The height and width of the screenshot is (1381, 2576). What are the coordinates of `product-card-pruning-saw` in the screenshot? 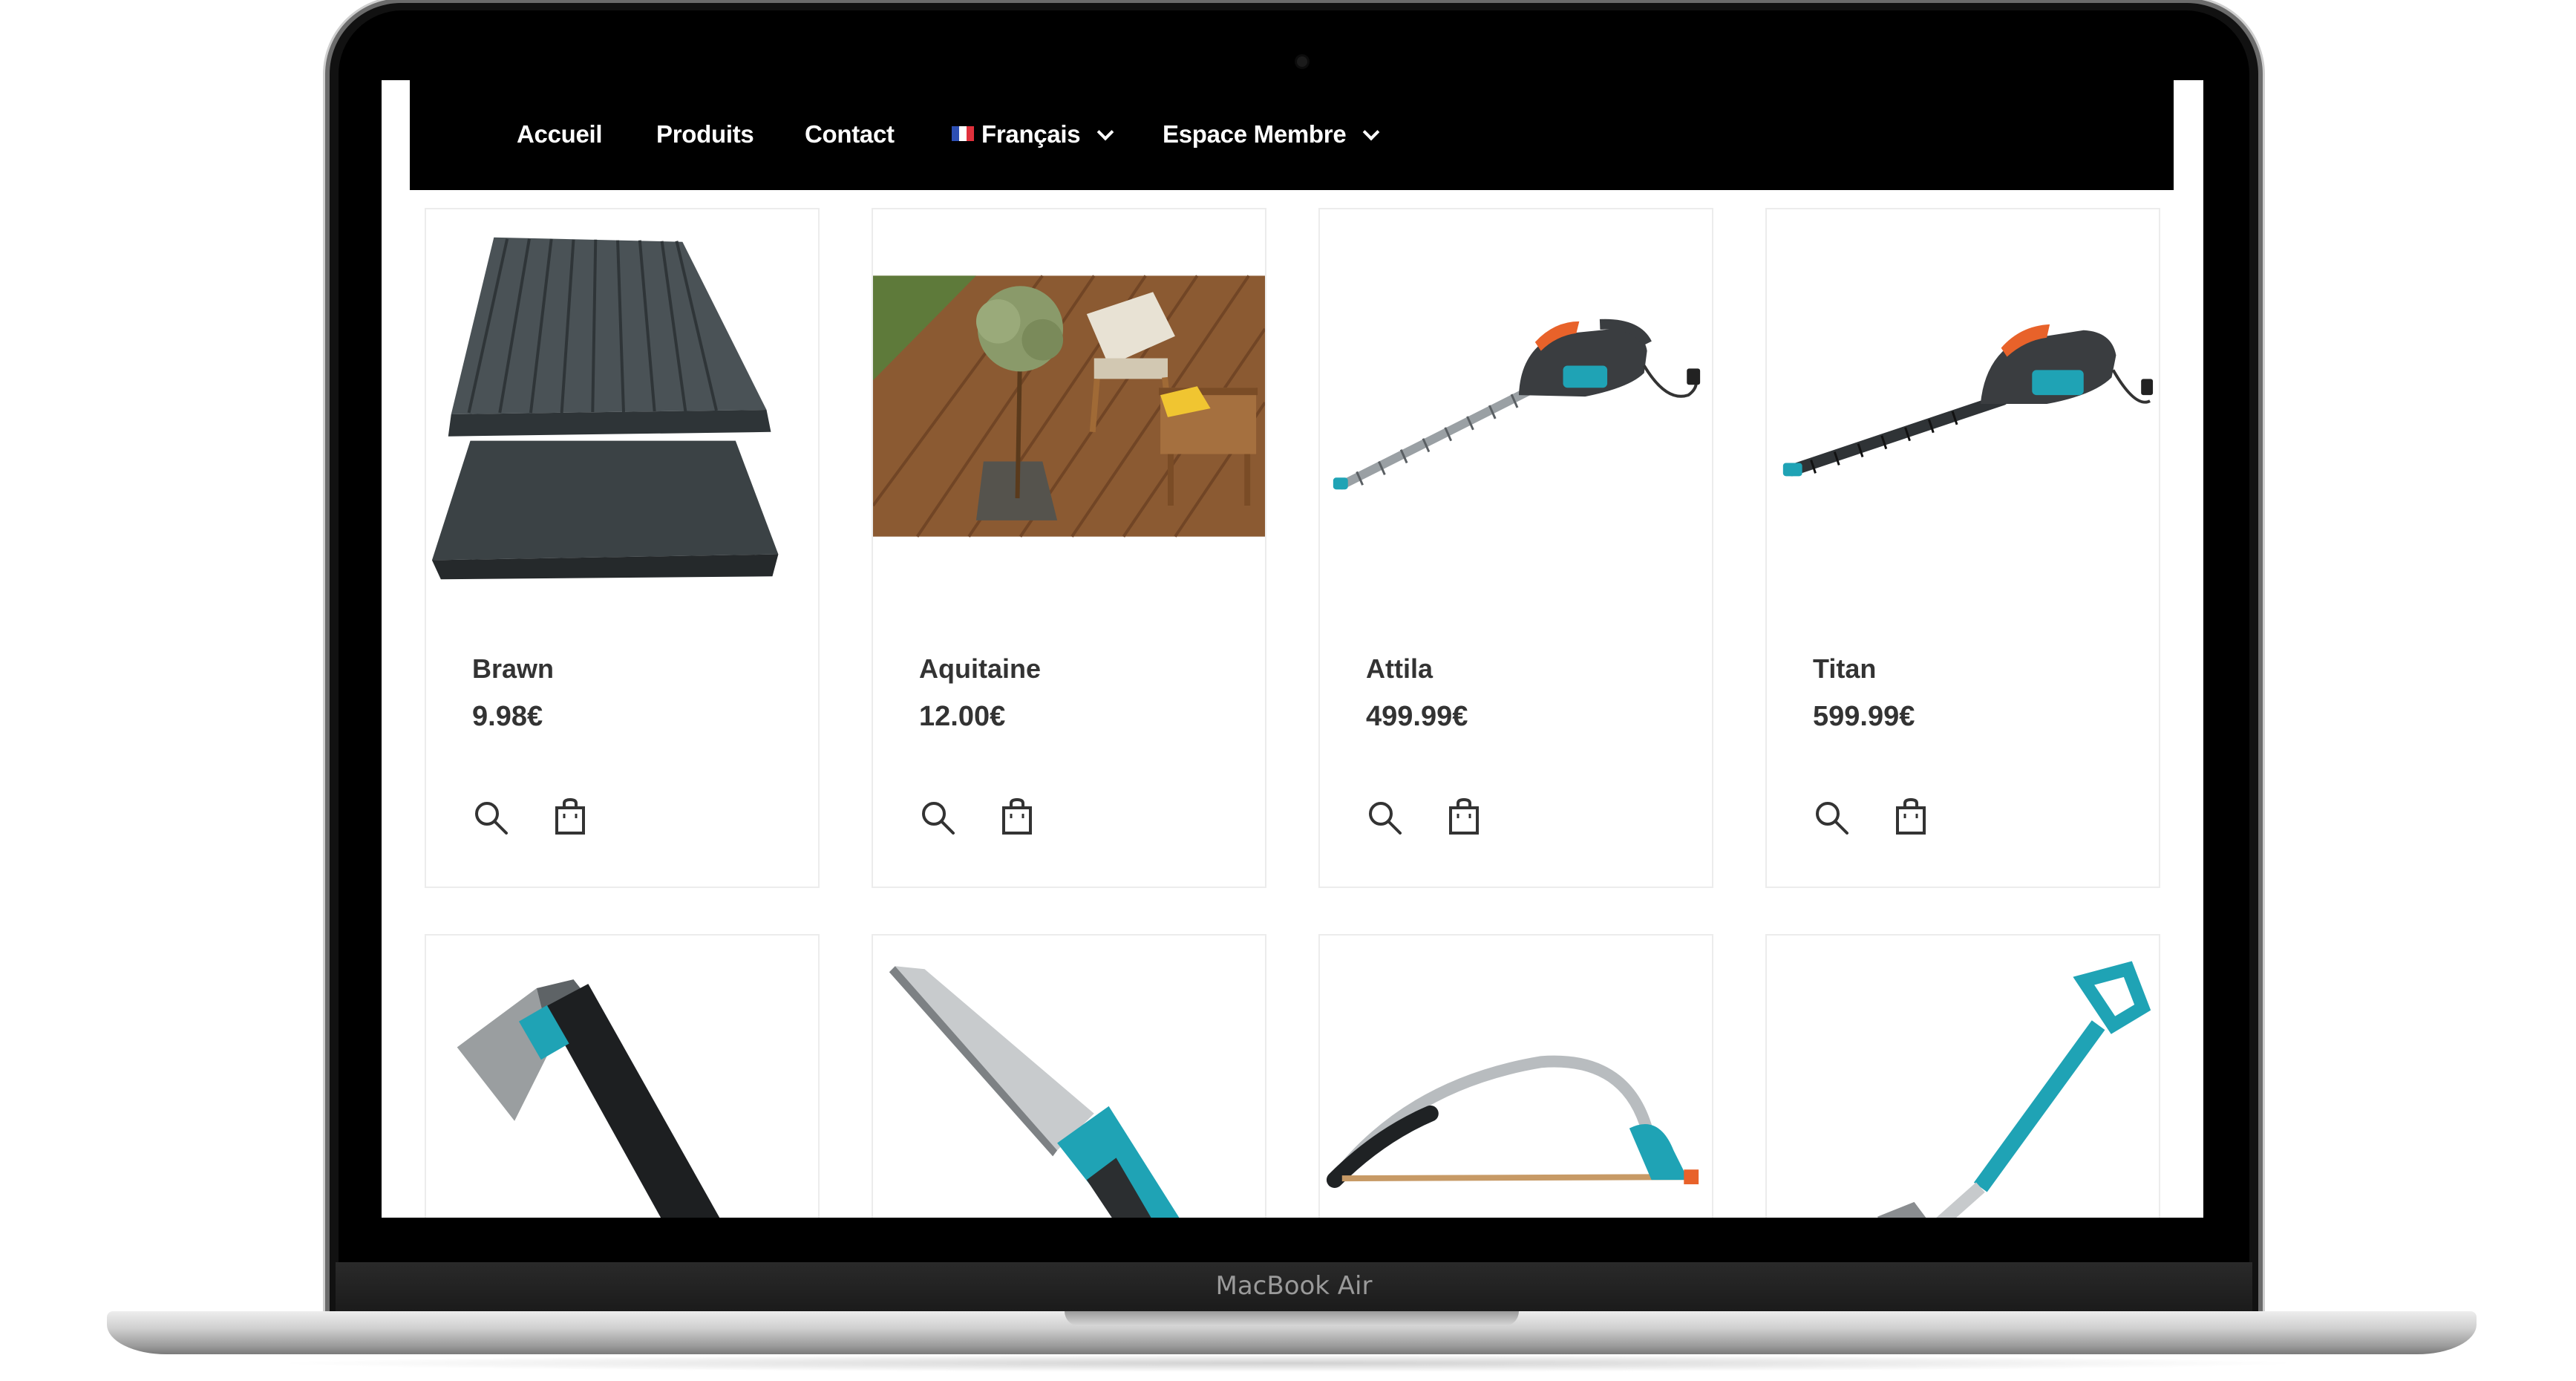 It's located at (1069, 1076).